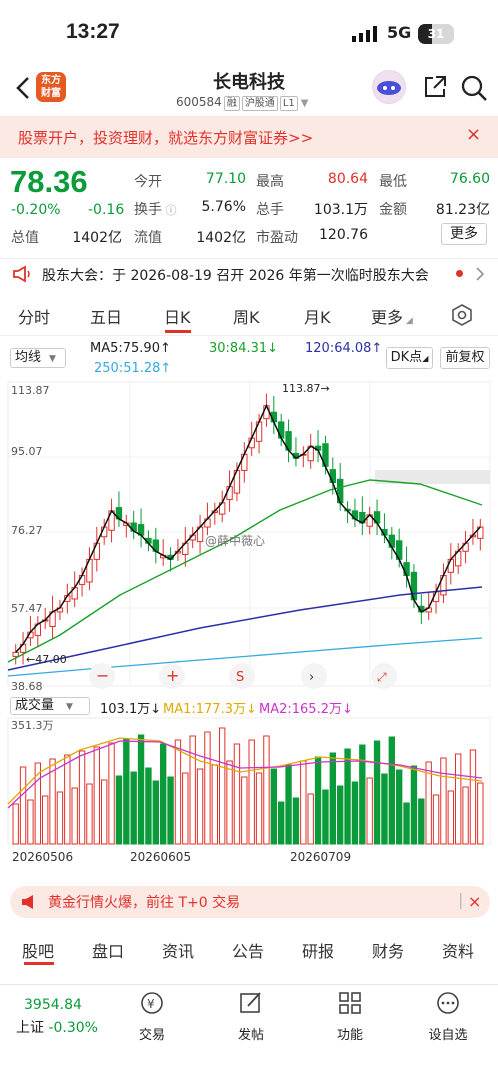 The height and width of the screenshot is (1080, 498). Describe the element at coordinates (347, 179) in the screenshot. I see `high-value: 80.64` at that location.